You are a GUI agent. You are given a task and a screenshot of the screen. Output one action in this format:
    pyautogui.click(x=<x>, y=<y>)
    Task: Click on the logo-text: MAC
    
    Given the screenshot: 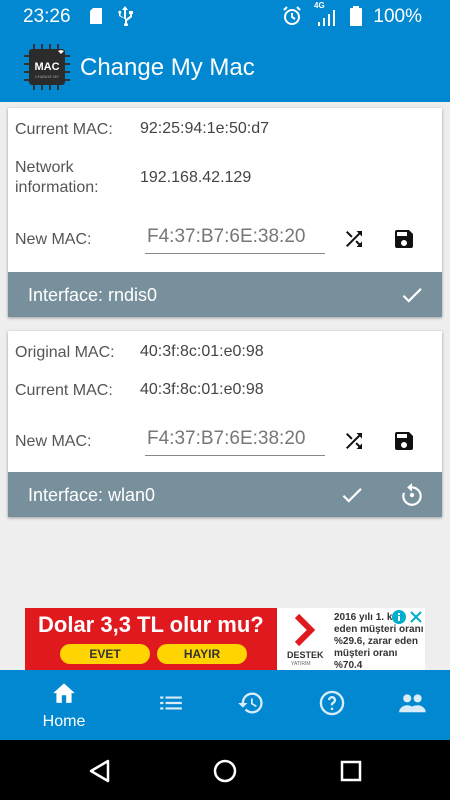 What is the action you would take?
    pyautogui.click(x=46, y=67)
    